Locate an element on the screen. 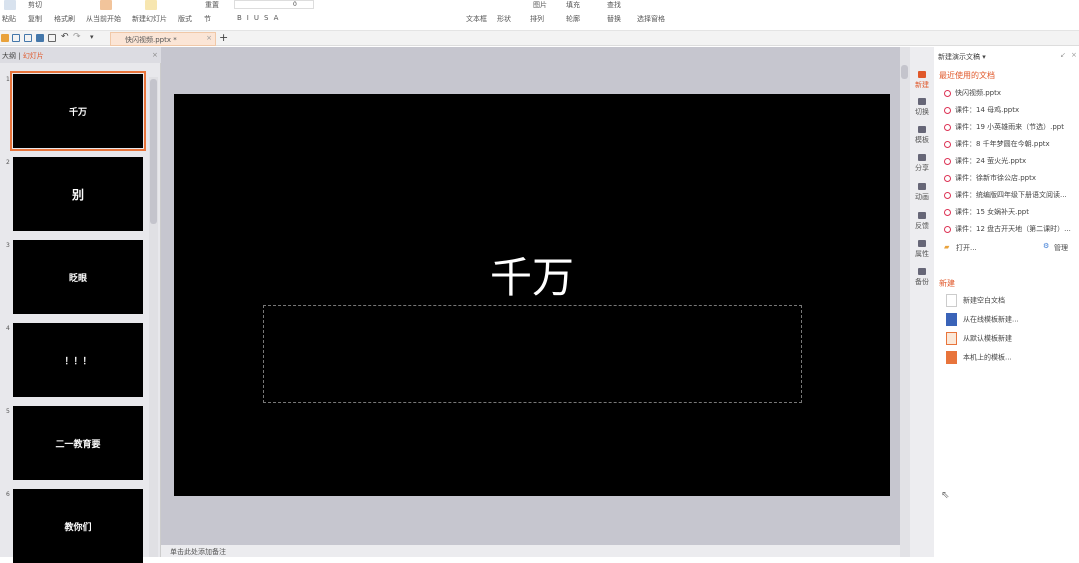 The width and height of the screenshot is (1079, 563). slide-thumbnail: ！！！ is located at coordinates (78, 360).